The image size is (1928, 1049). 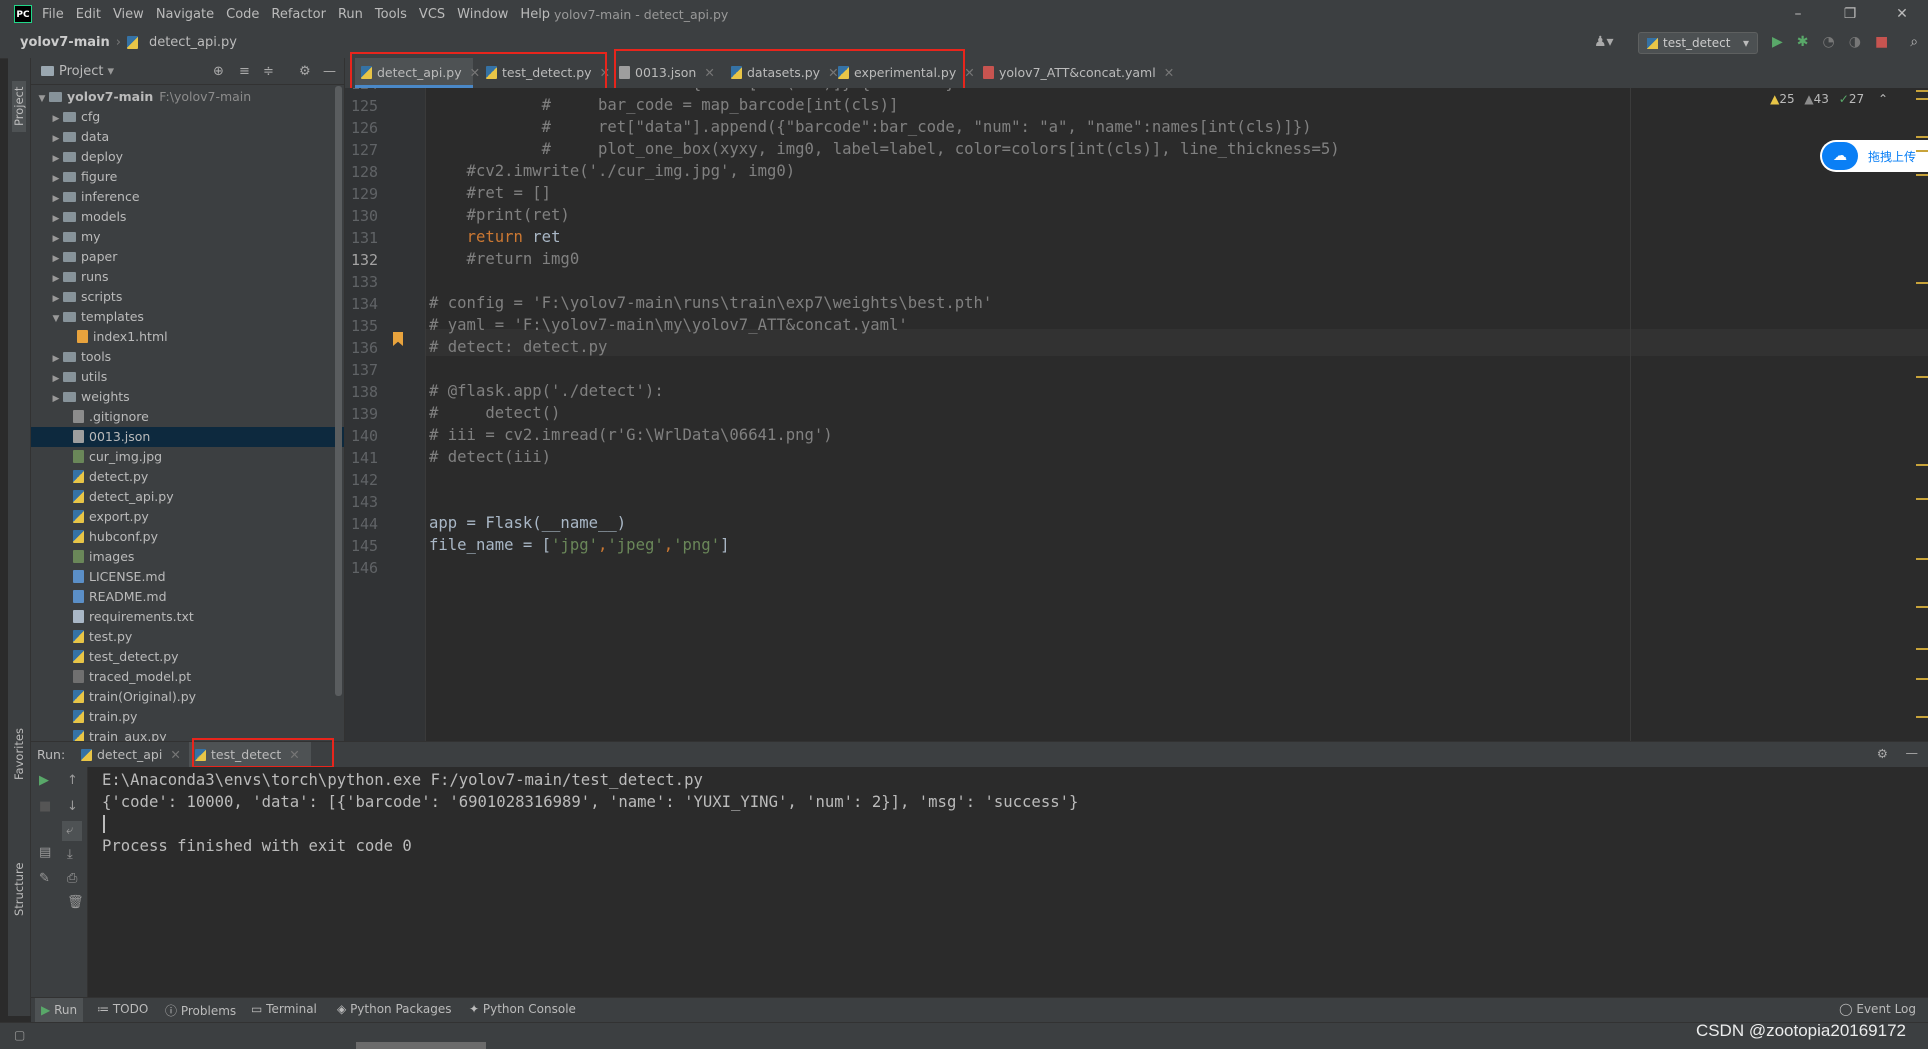 What do you see at coordinates (1829, 99) in the screenshot?
I see `inspection-widget: ▲25 ▲43 ✓27 ⌃` at bounding box center [1829, 99].